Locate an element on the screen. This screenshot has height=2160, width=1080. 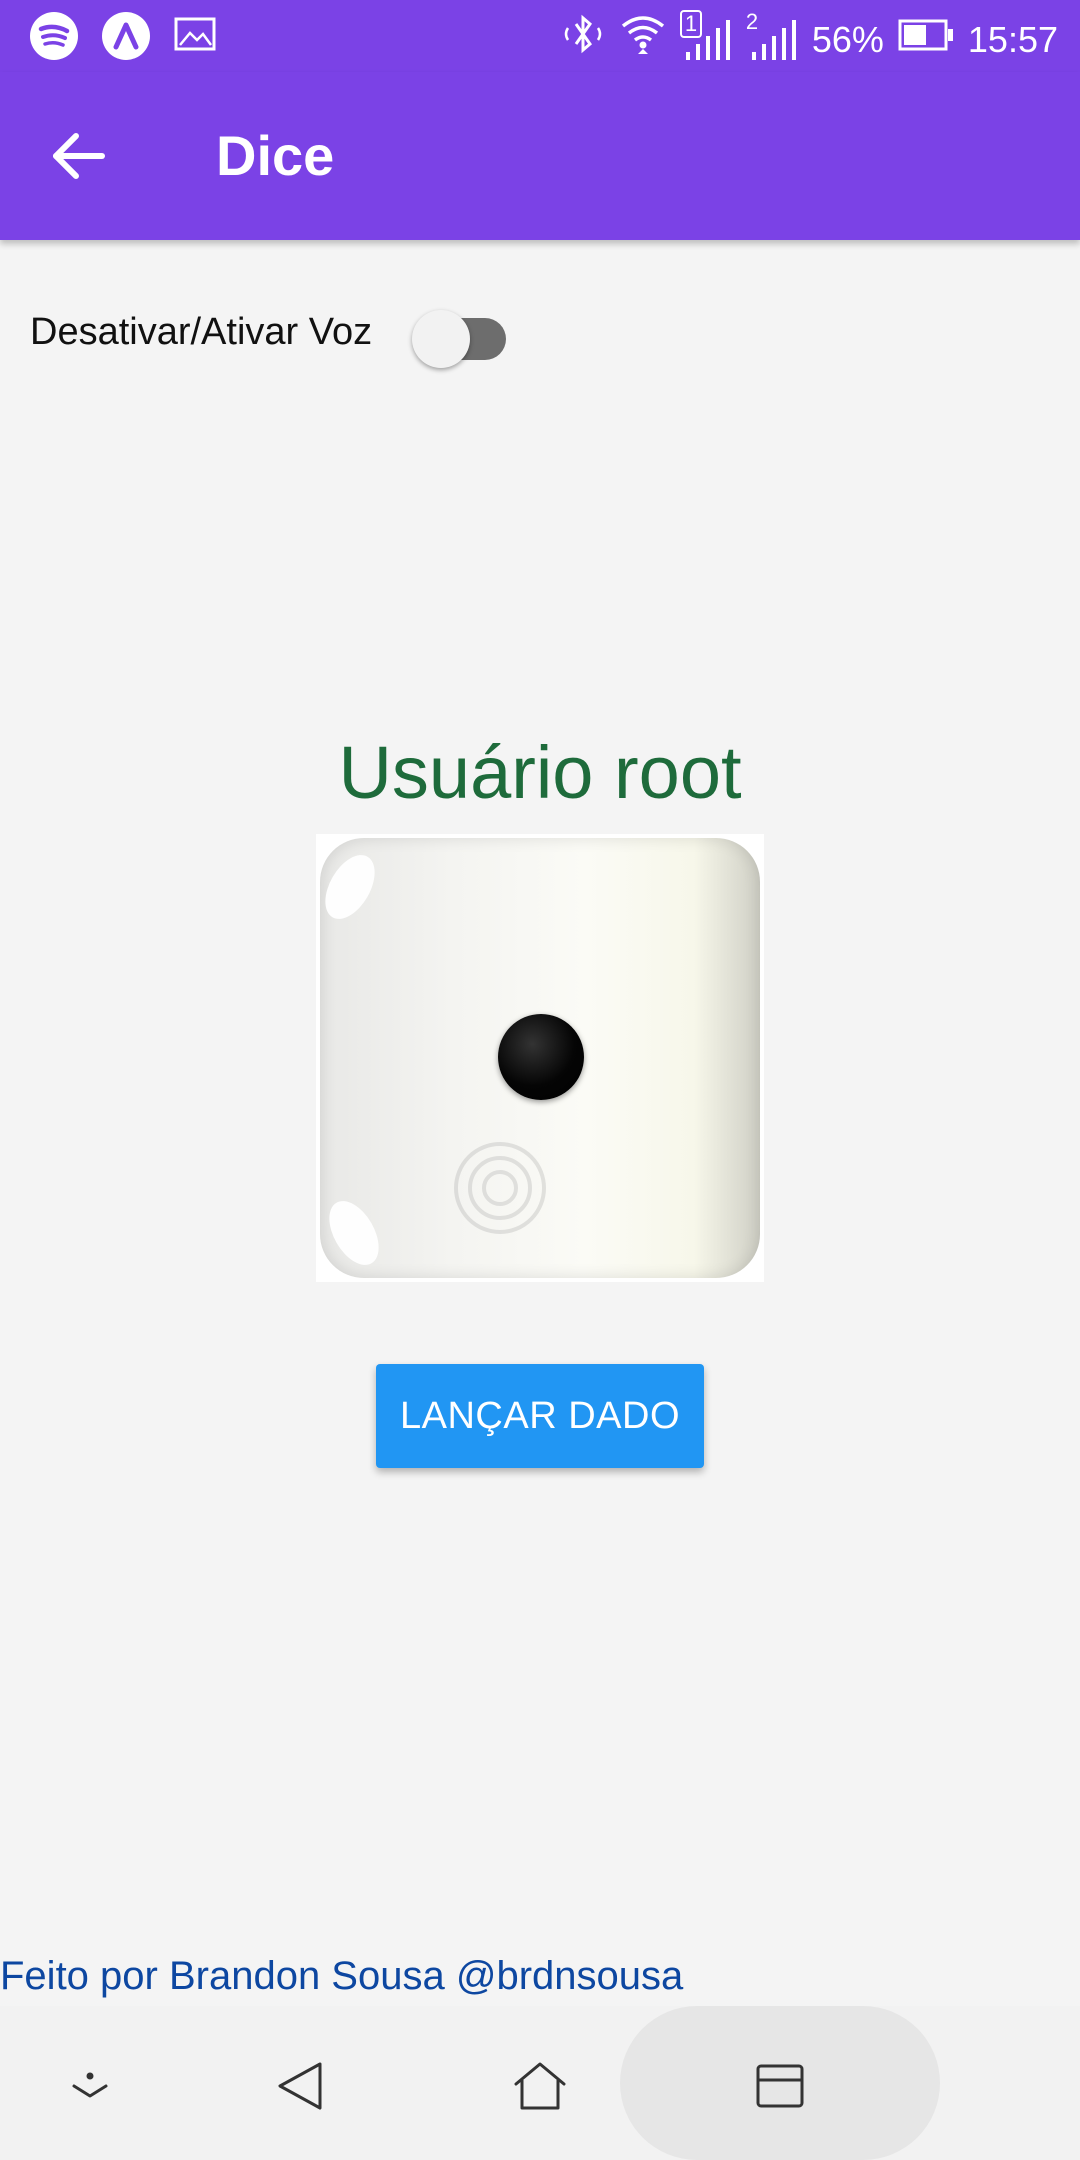
app-bar: Dice is located at coordinates (540, 156).